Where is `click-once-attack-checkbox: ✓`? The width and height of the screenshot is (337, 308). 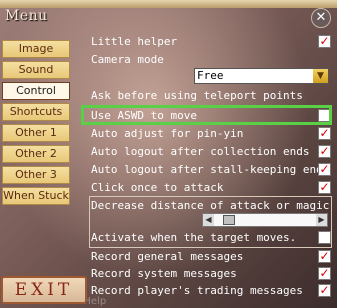
click-once-attack-checkbox: ✓ is located at coordinates (324, 187).